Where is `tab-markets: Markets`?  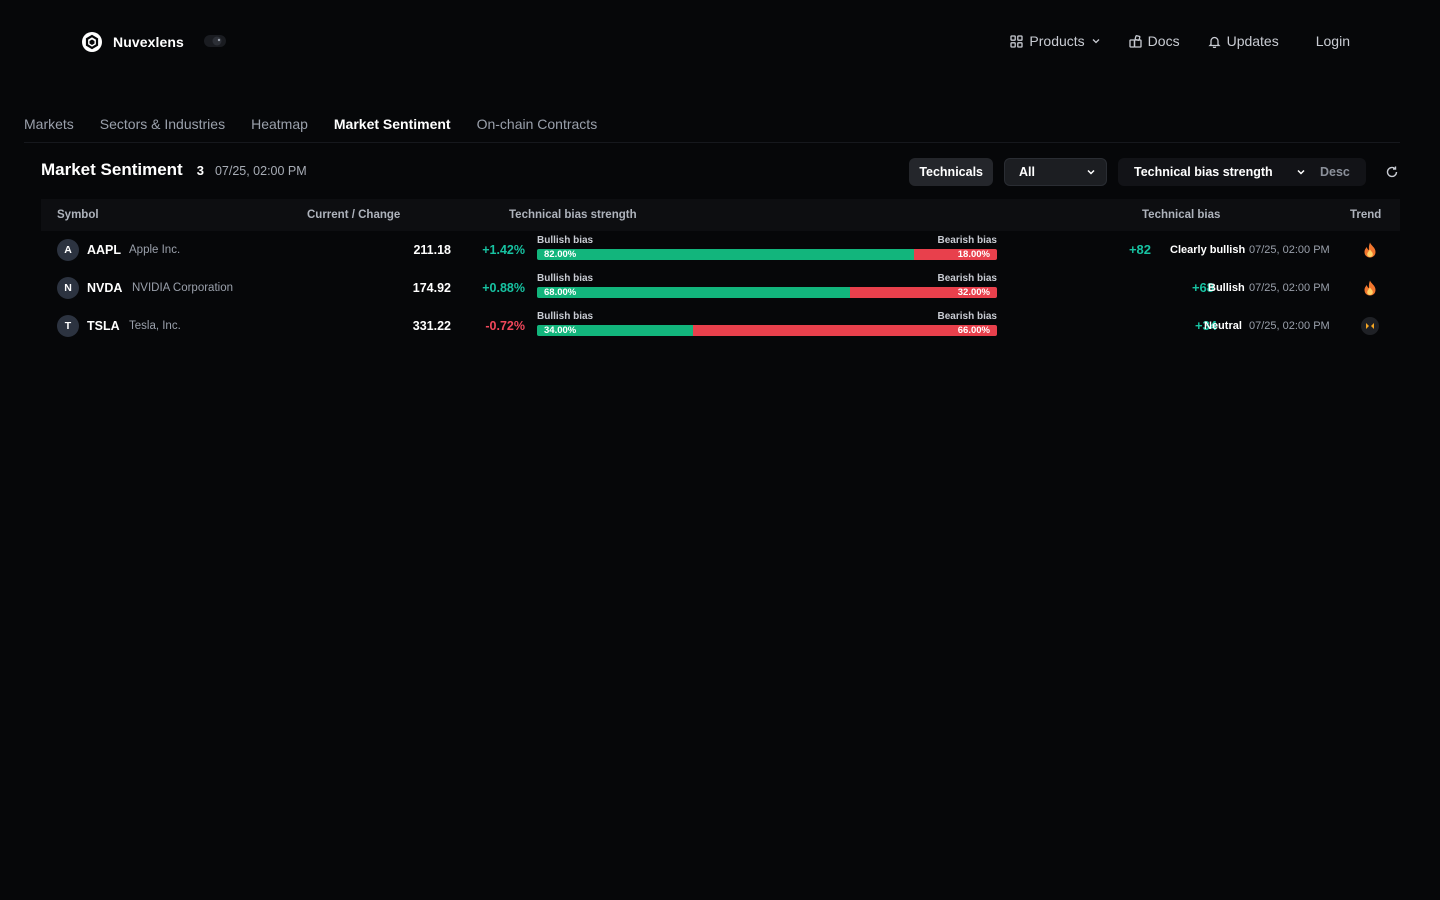 tab-markets: Markets is located at coordinates (49, 124).